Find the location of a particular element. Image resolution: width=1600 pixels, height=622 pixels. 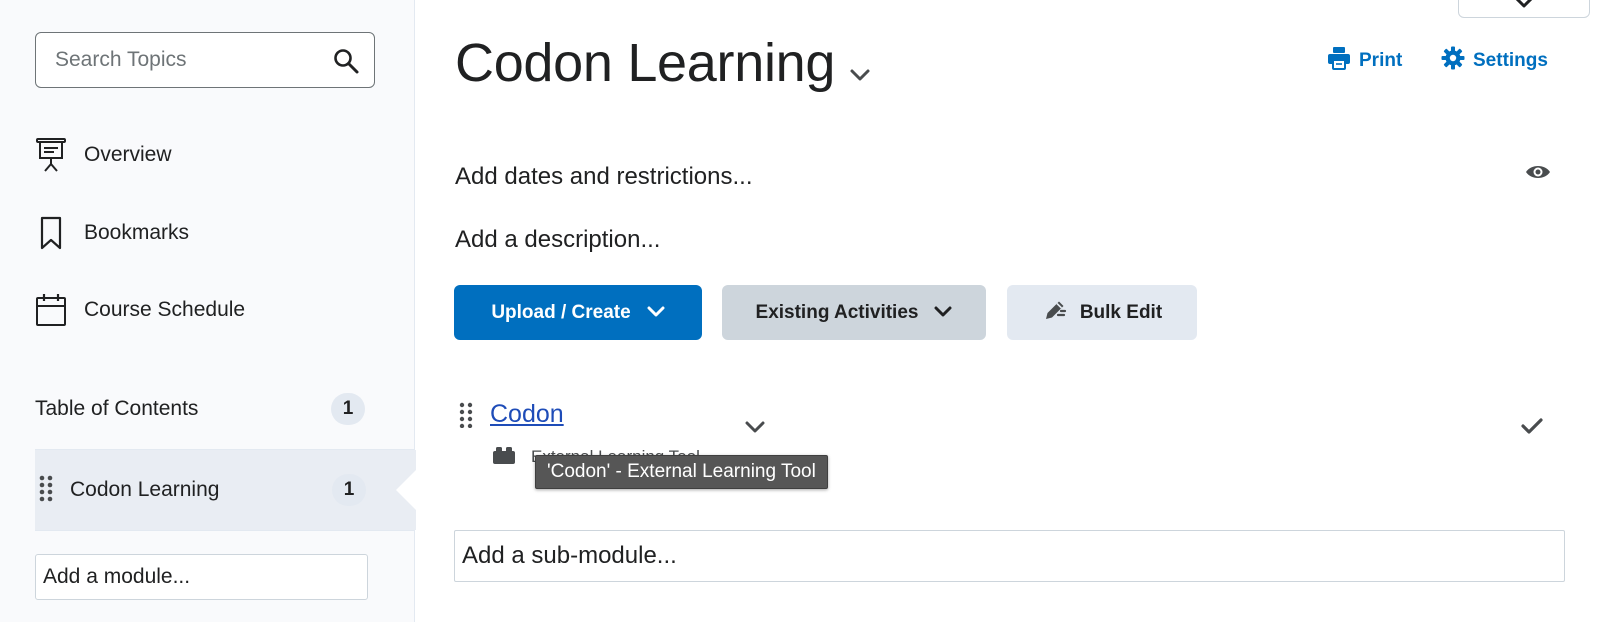

print-label: Print is located at coordinates (1381, 60).